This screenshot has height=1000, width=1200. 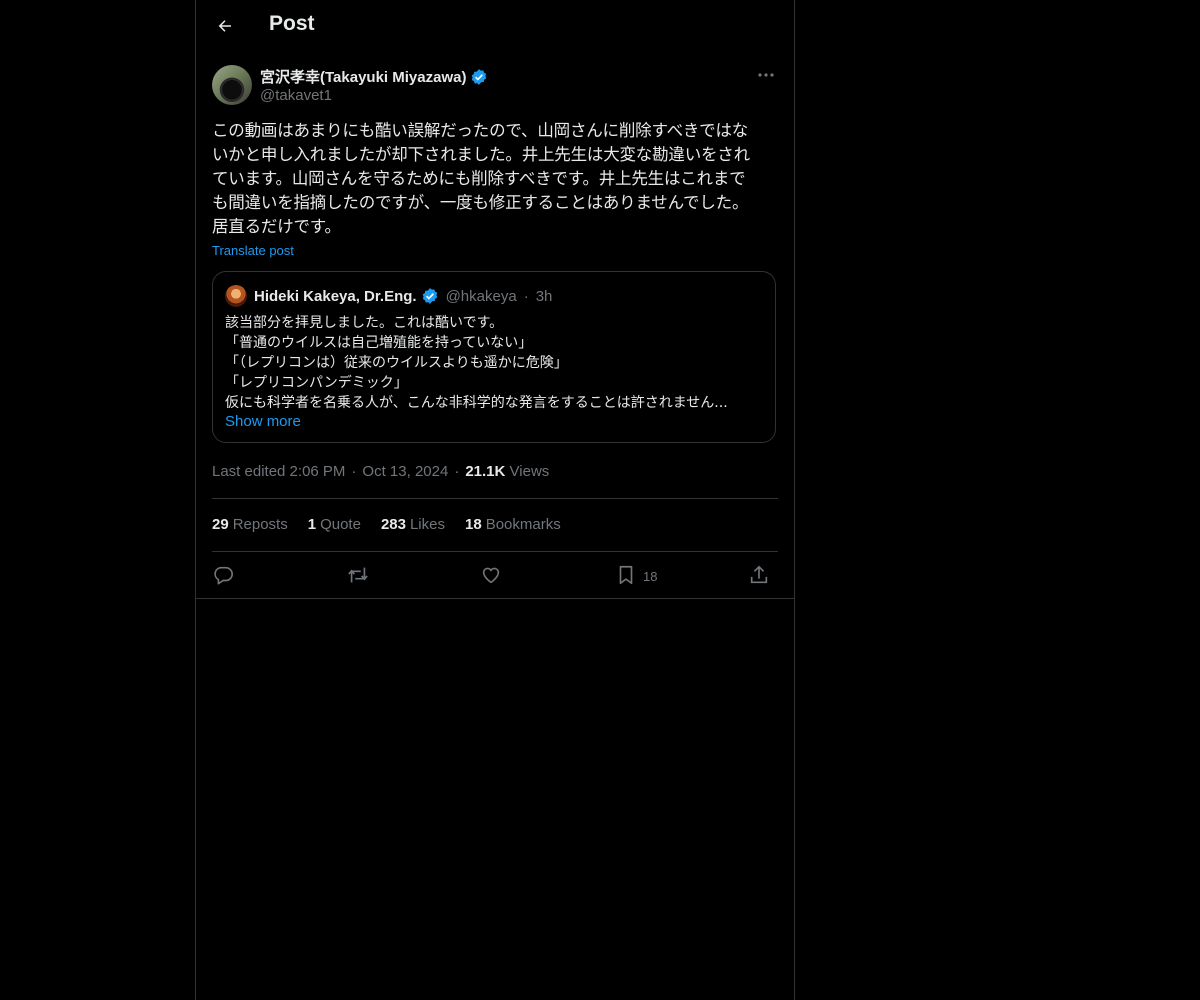 What do you see at coordinates (292, 23) in the screenshot?
I see `page-title: Post` at bounding box center [292, 23].